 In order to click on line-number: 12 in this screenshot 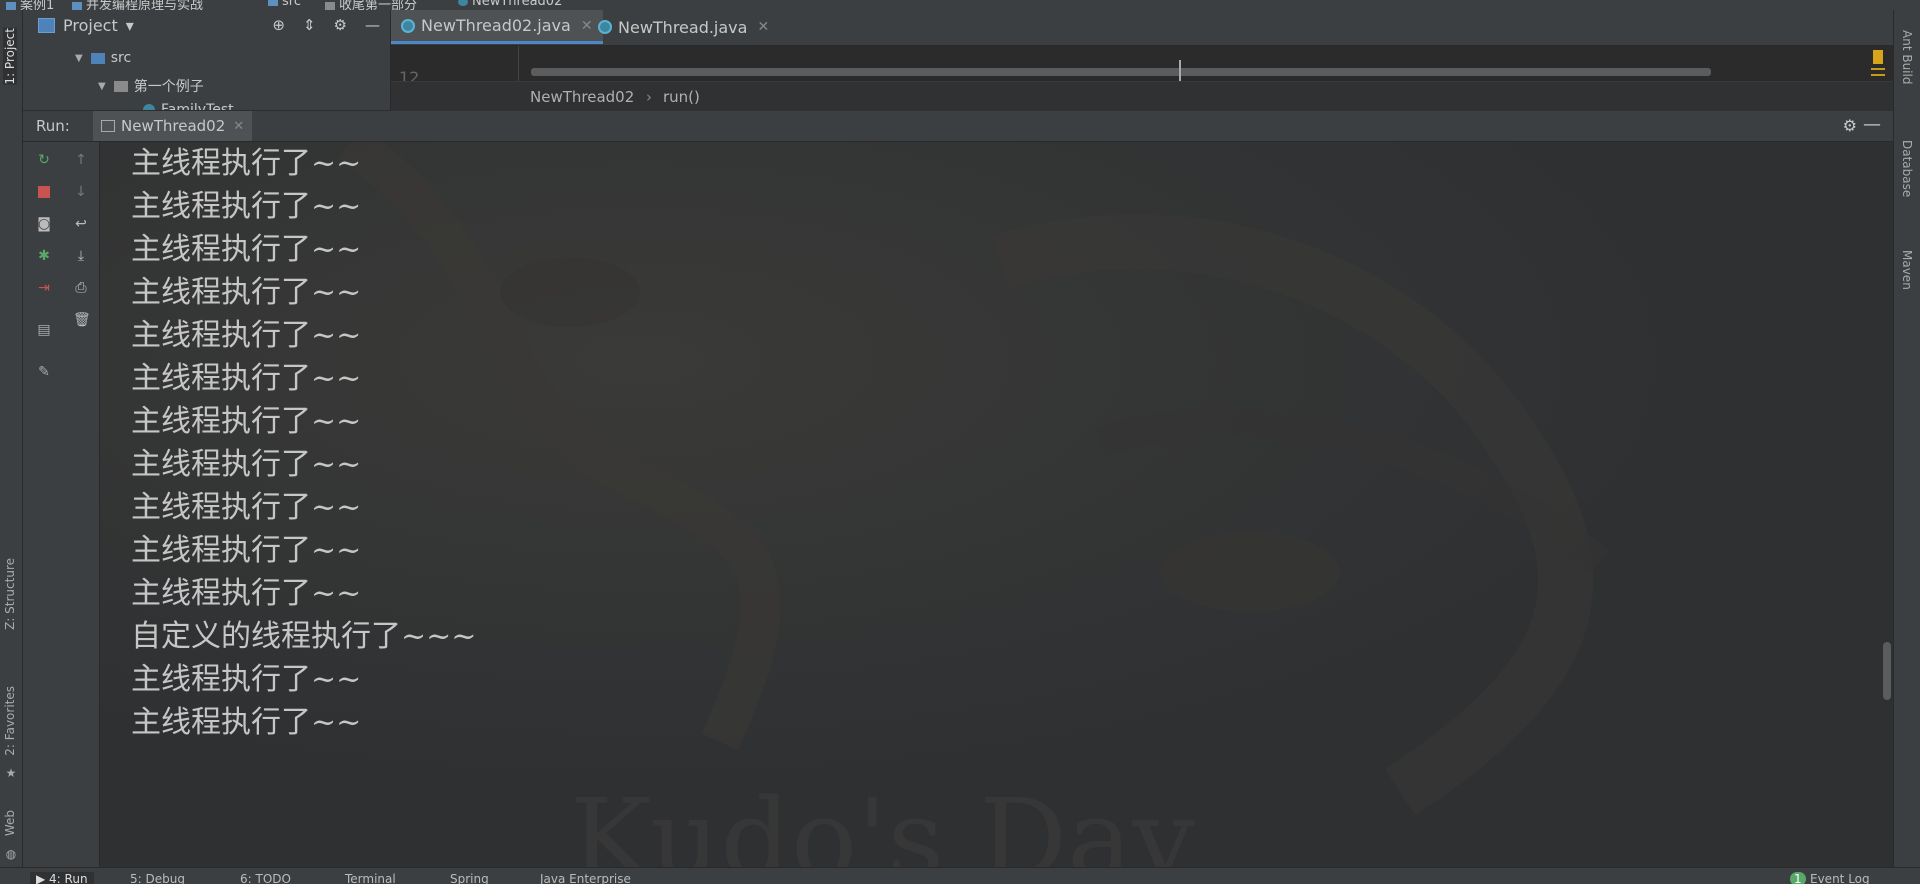, I will do `click(409, 74)`.